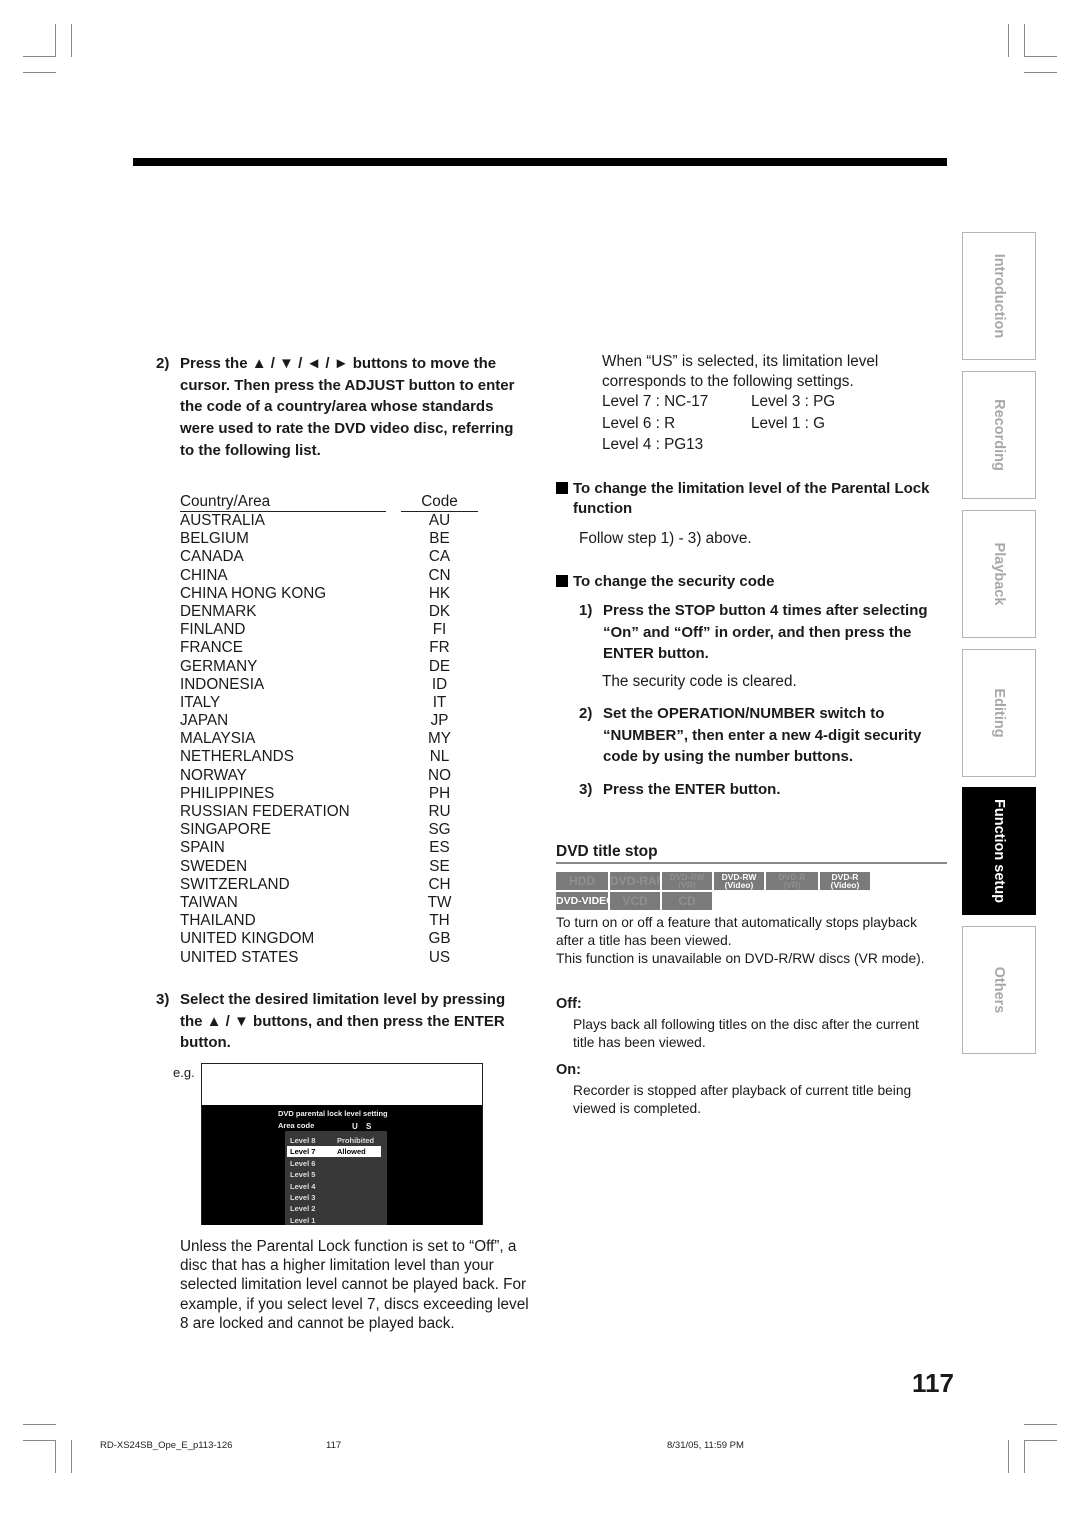 This screenshot has height=1528, width=1080. What do you see at coordinates (439, 939) in the screenshot?
I see `country-code: GB` at bounding box center [439, 939].